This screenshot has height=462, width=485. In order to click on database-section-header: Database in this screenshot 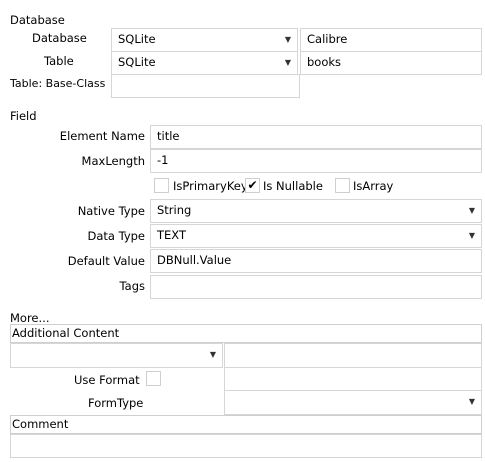, I will do `click(37, 20)`.